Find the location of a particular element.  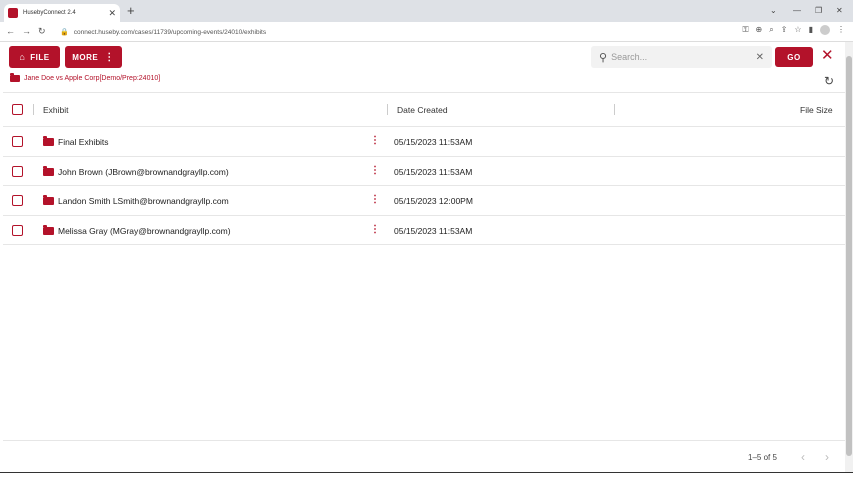

browser-tab: HusebyConnect 2.4 ✕ is located at coordinates (62, 13).